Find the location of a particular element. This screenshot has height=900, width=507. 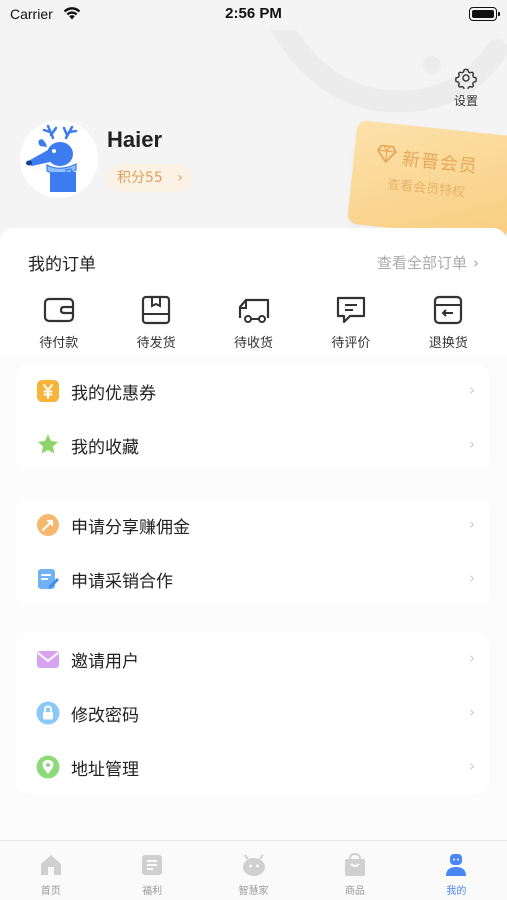

tab-label: 商品 is located at coordinates (354, 891).